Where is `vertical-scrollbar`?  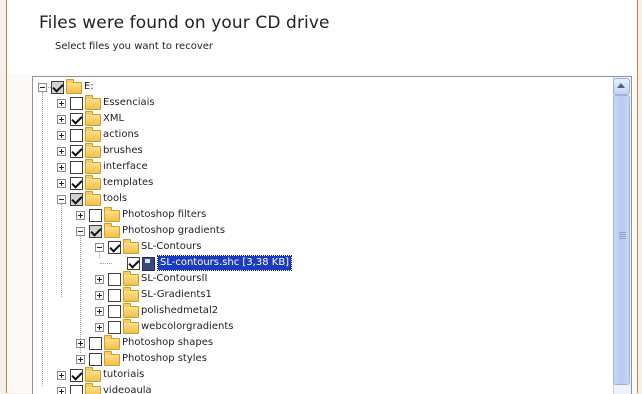 vertical-scrollbar is located at coordinates (622, 235).